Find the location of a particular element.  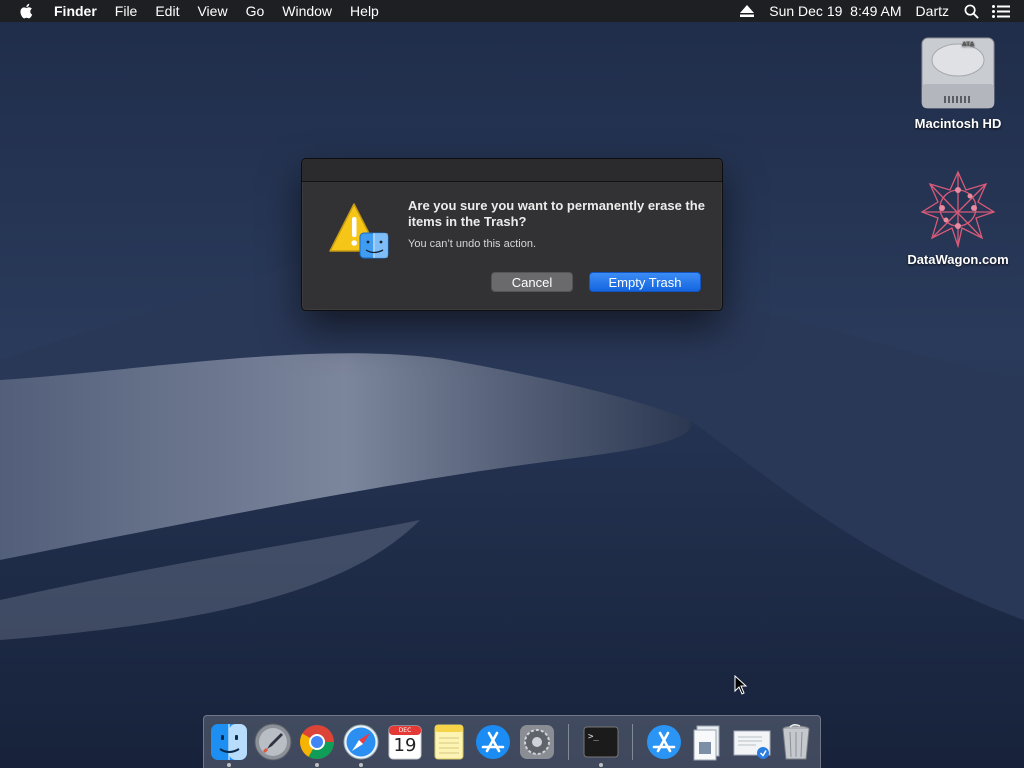

dock: DEC 19 >_ is located at coordinates (512, 741).